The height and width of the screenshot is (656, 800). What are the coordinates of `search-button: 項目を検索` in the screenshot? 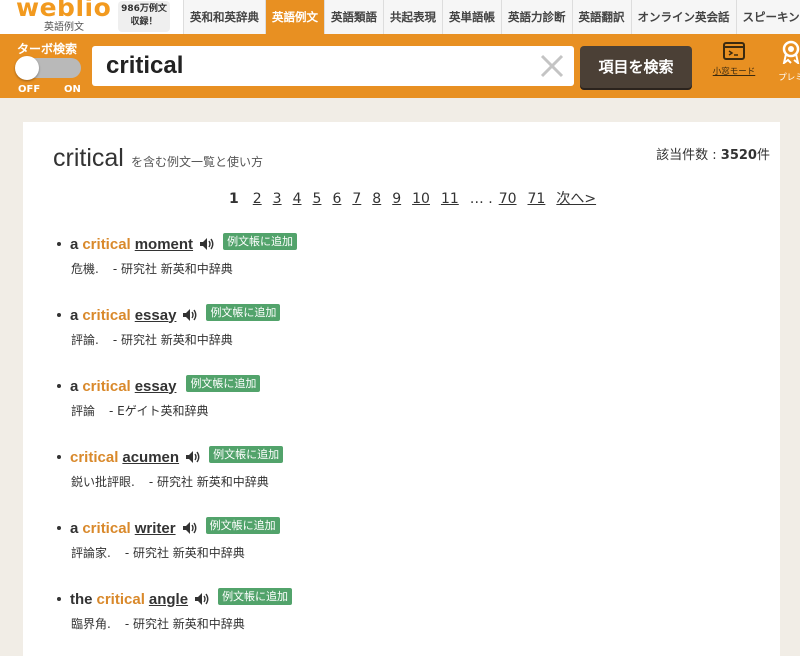 It's located at (636, 67).